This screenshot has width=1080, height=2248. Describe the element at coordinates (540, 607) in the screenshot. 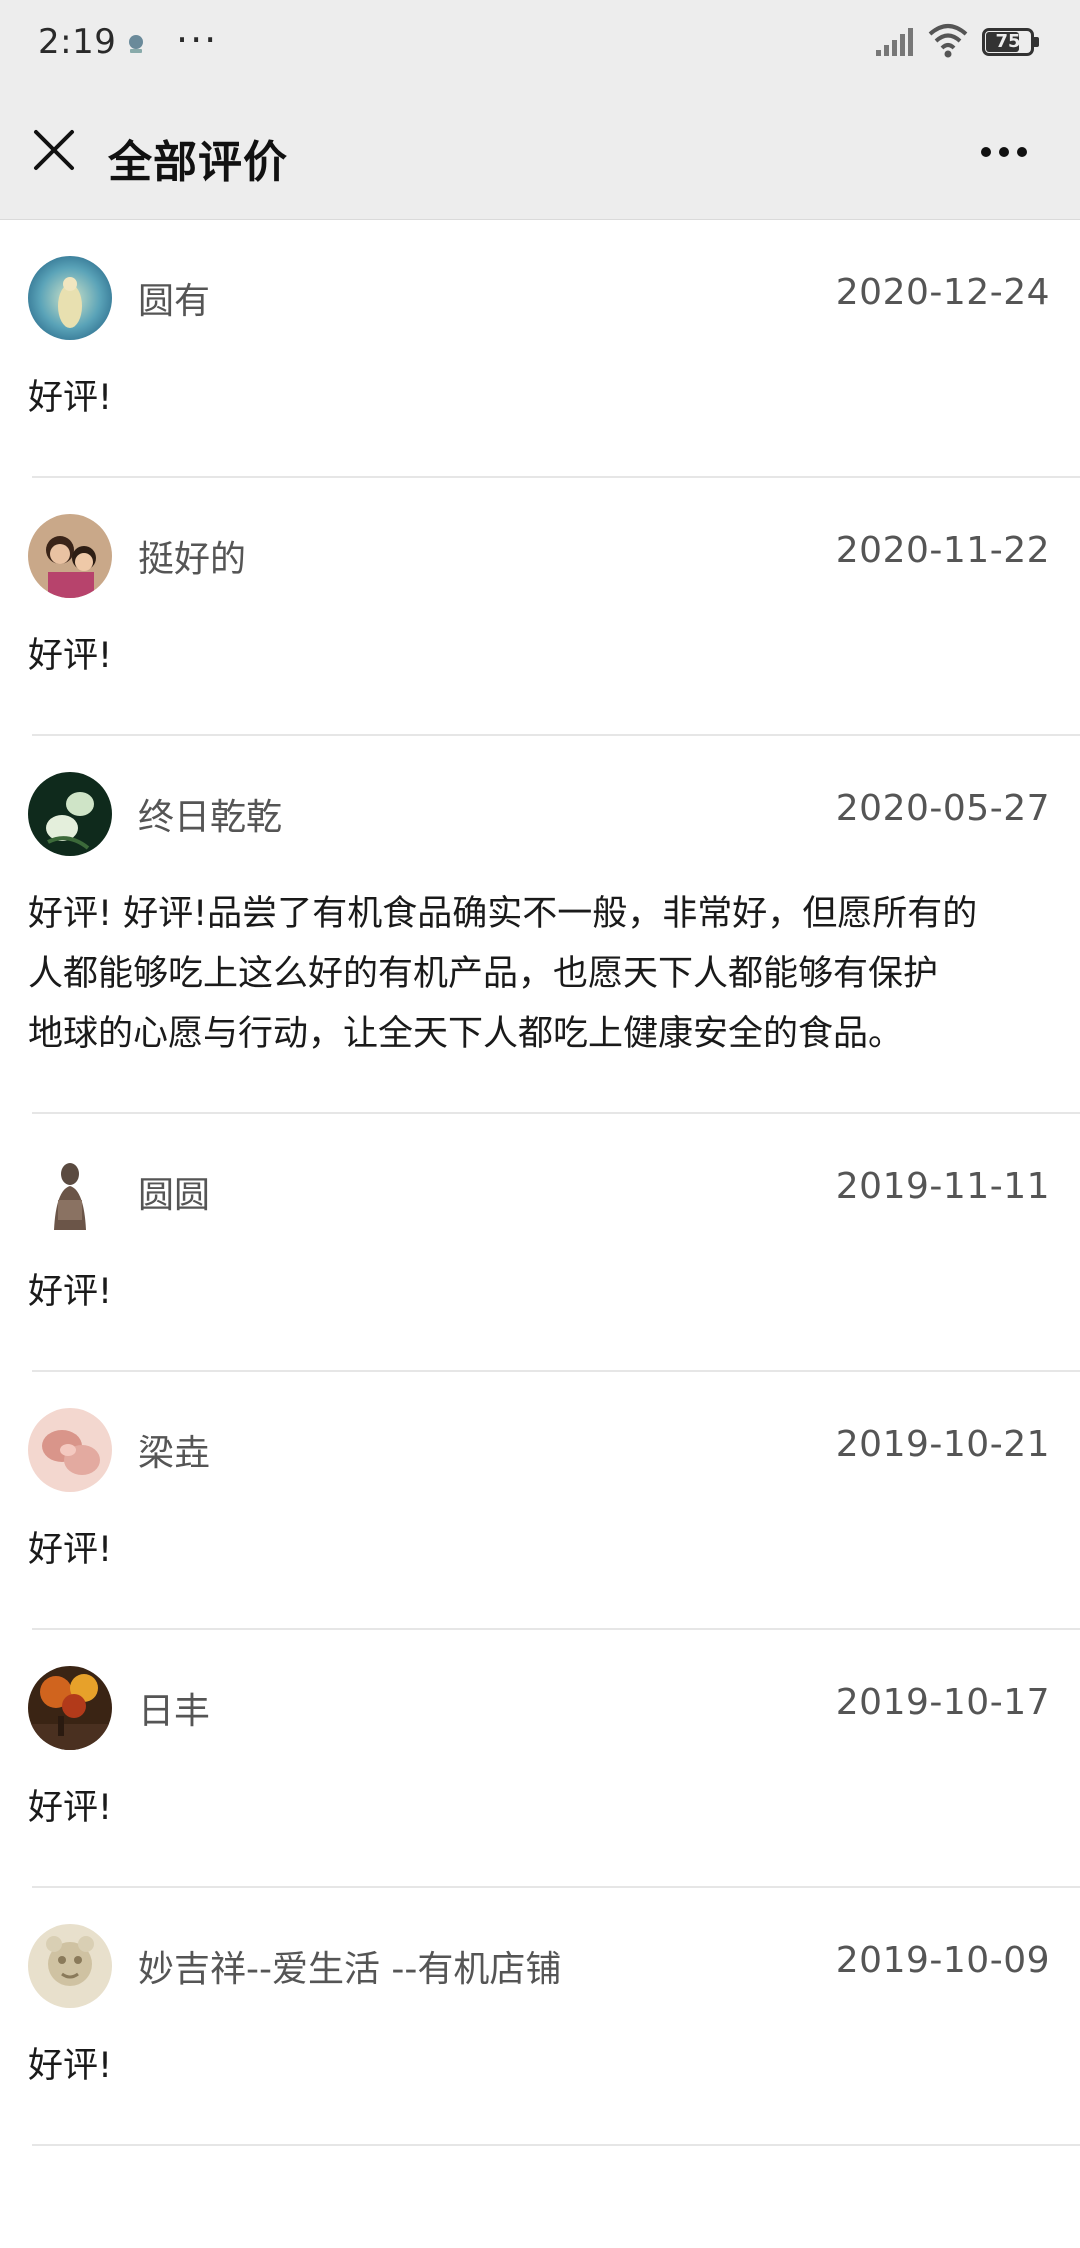

I see `review-item: 挺好的 2020-11-22 好评!` at that location.